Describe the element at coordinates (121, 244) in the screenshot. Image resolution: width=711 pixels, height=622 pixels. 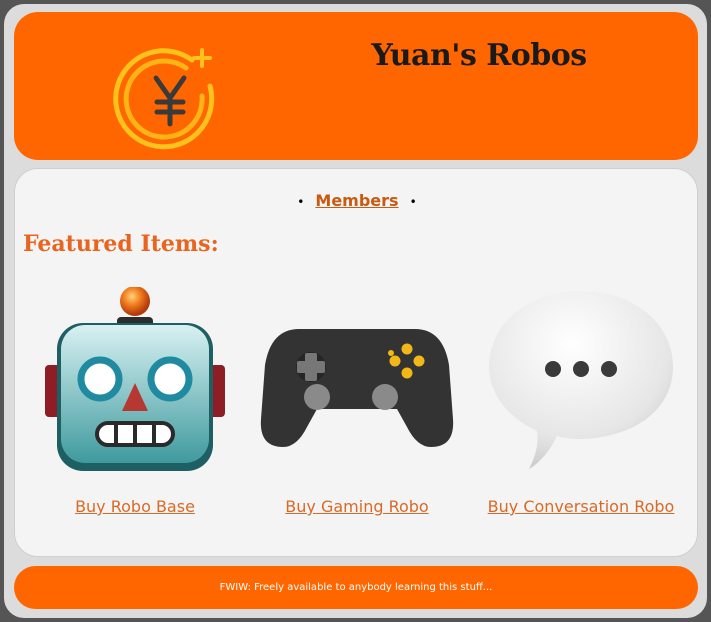
I see `featured-heading: Featured Items:` at that location.